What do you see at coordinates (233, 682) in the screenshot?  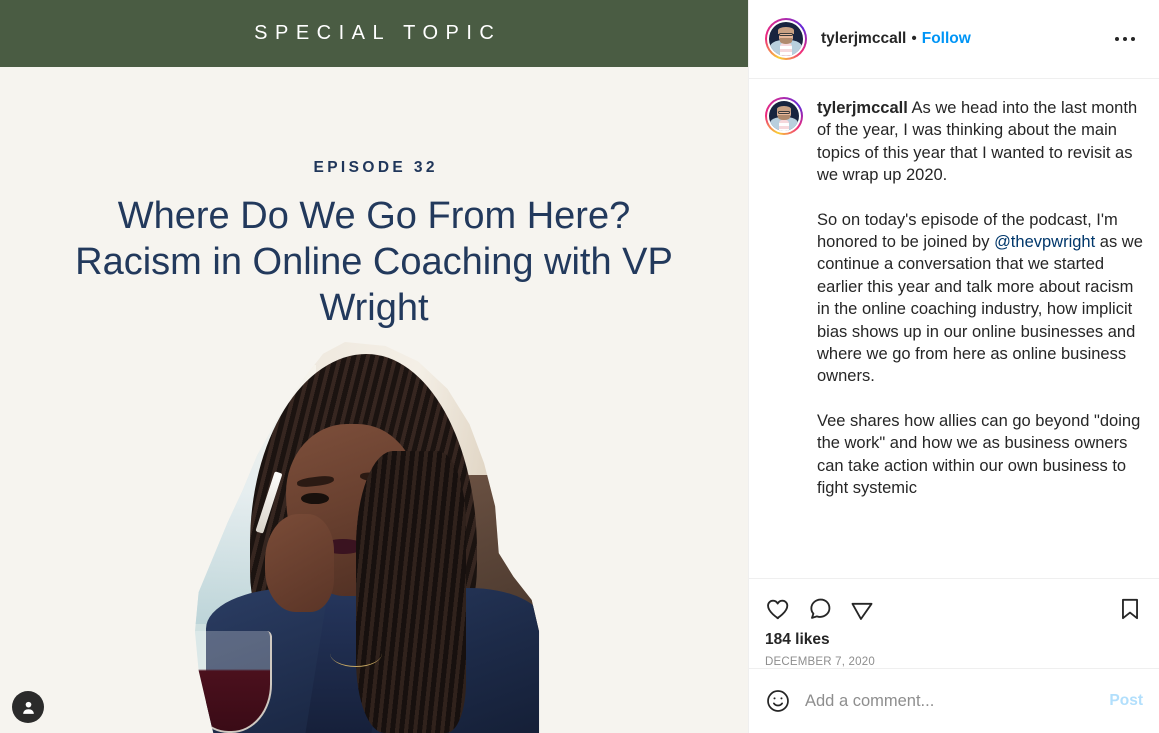 I see `wine-glass` at bounding box center [233, 682].